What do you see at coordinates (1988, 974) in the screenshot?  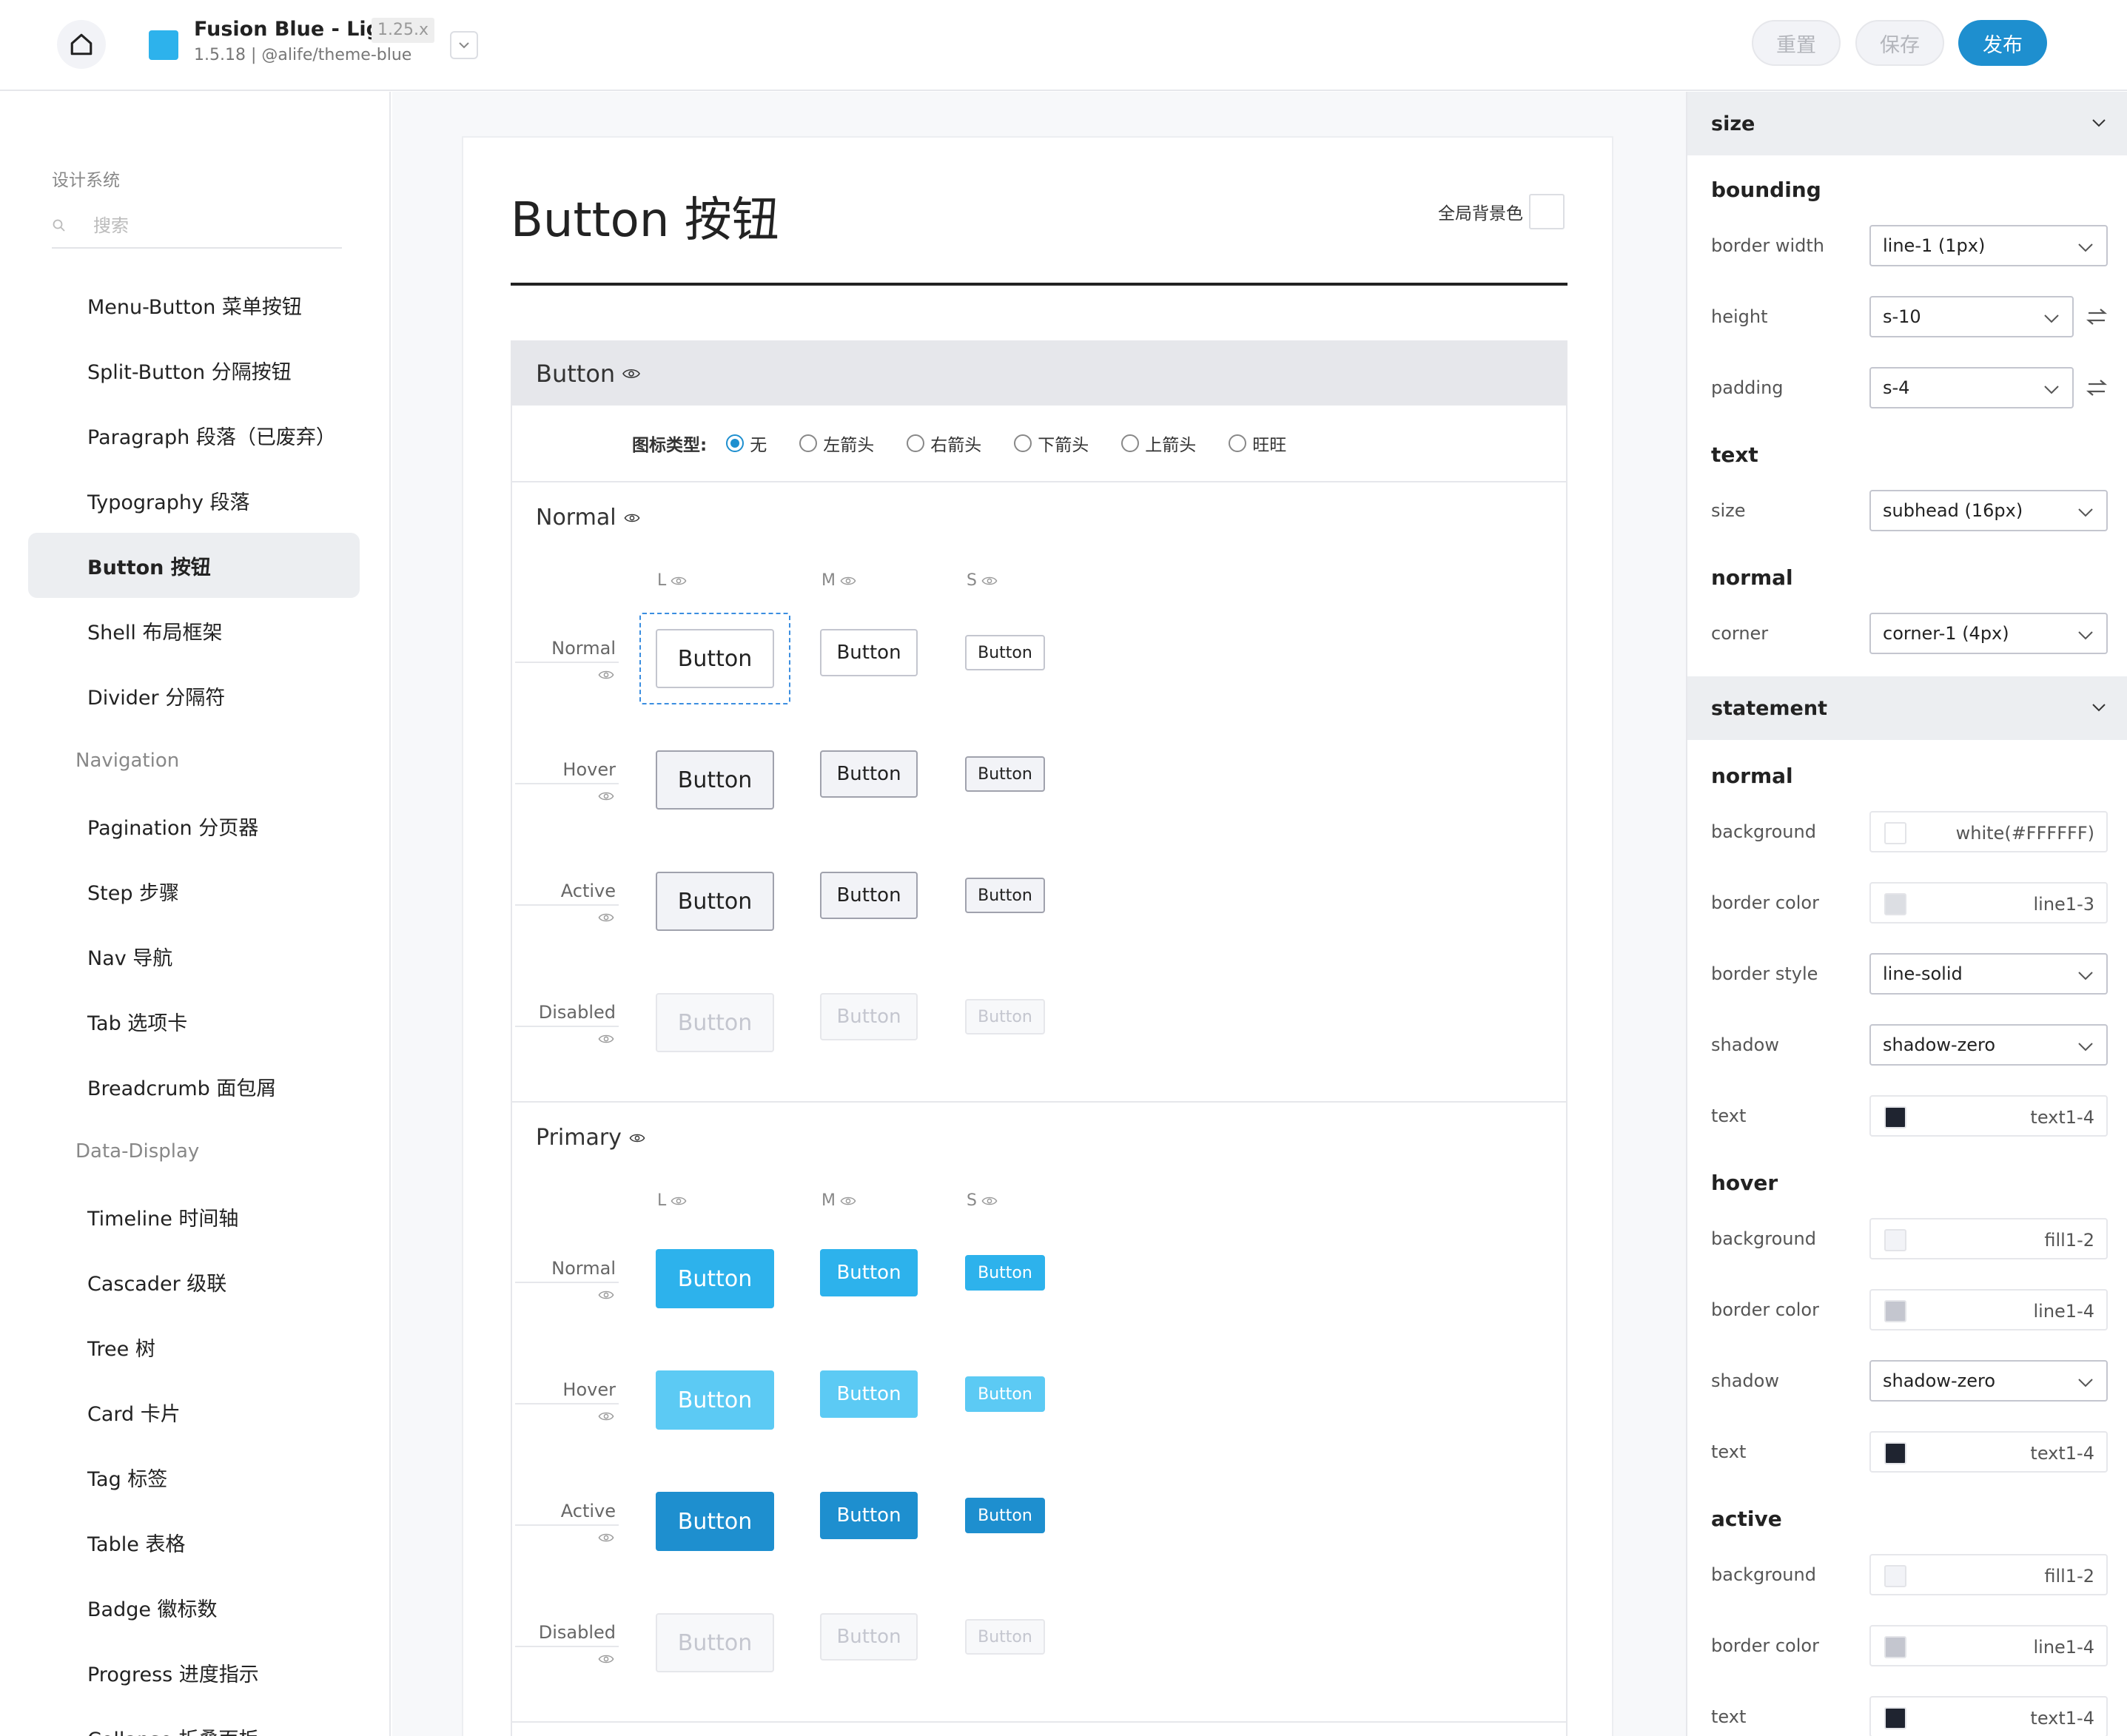 I see `normal-border-style-select: line-solid` at bounding box center [1988, 974].